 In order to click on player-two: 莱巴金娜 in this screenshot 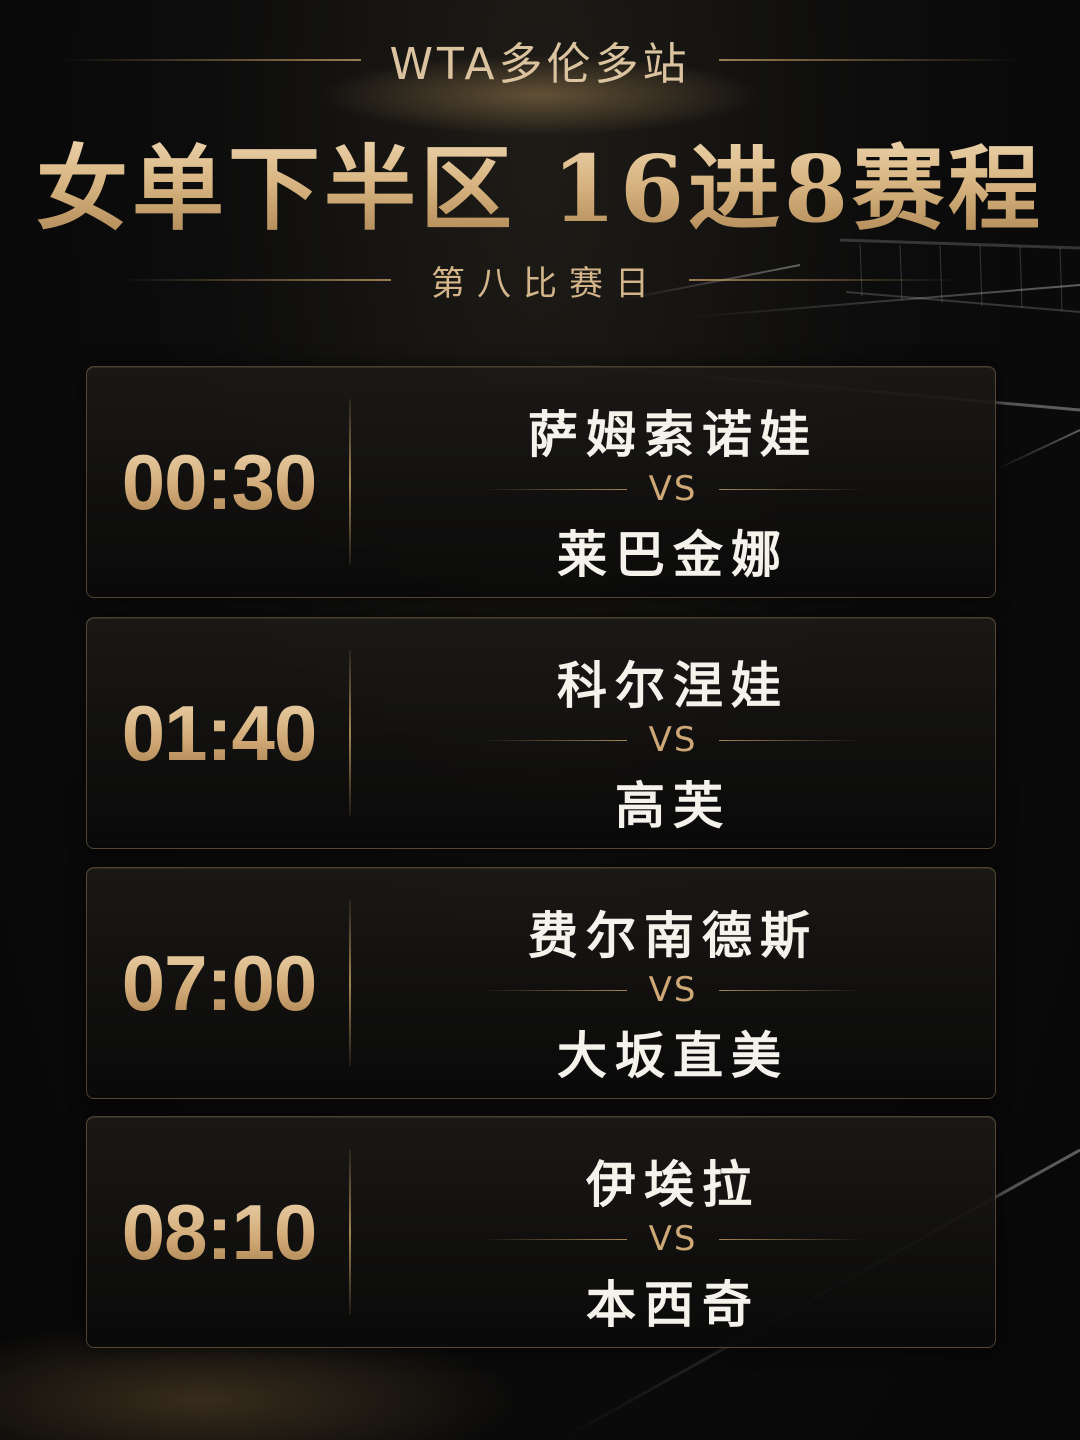, I will do `click(673, 555)`.